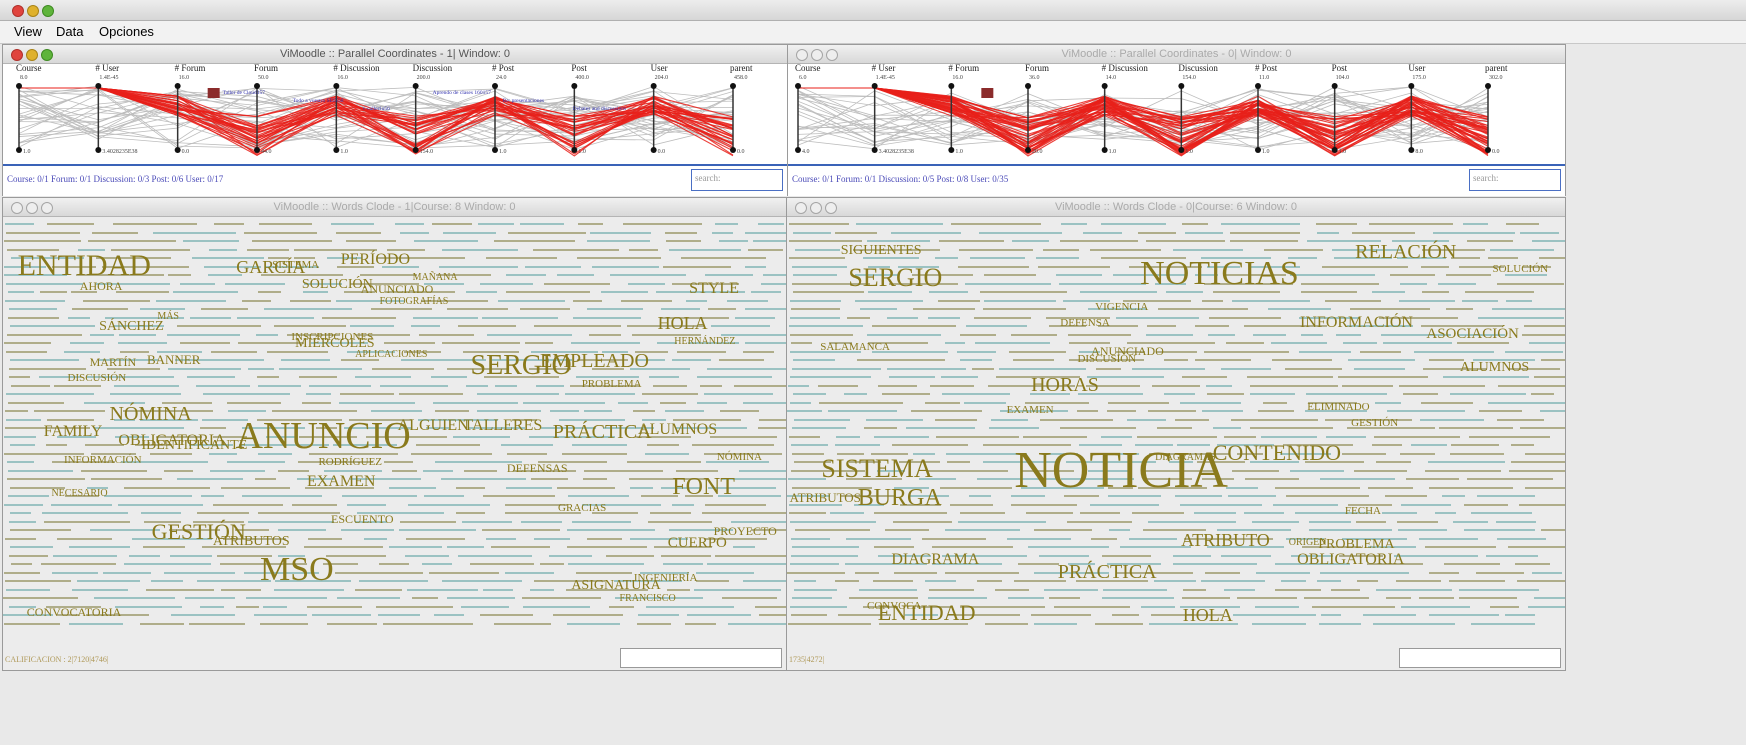 The height and width of the screenshot is (745, 1746). What do you see at coordinates (131, 327) in the screenshot?
I see `cloud-word: SÁNCHEZ` at bounding box center [131, 327].